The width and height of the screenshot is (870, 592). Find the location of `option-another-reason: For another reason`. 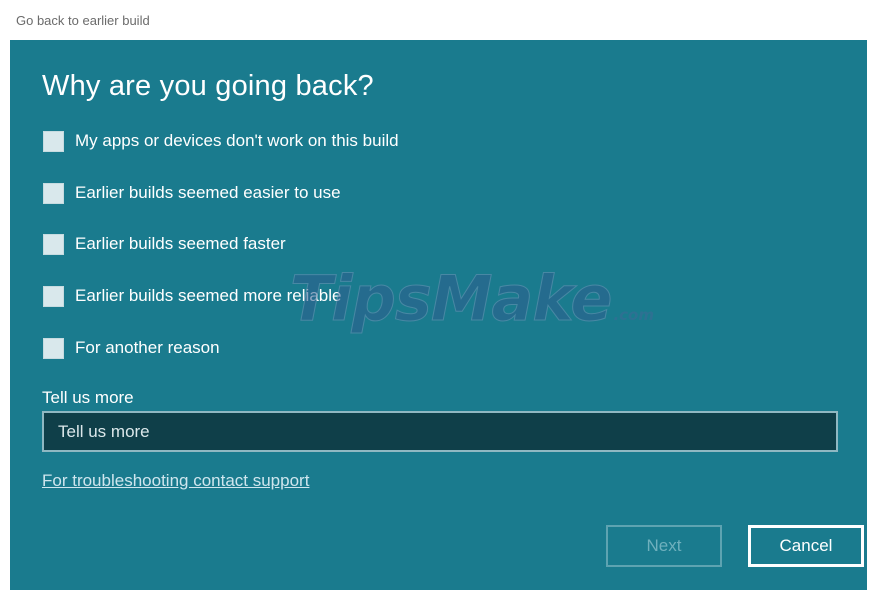

option-another-reason: For another reason is located at coordinates (131, 348).